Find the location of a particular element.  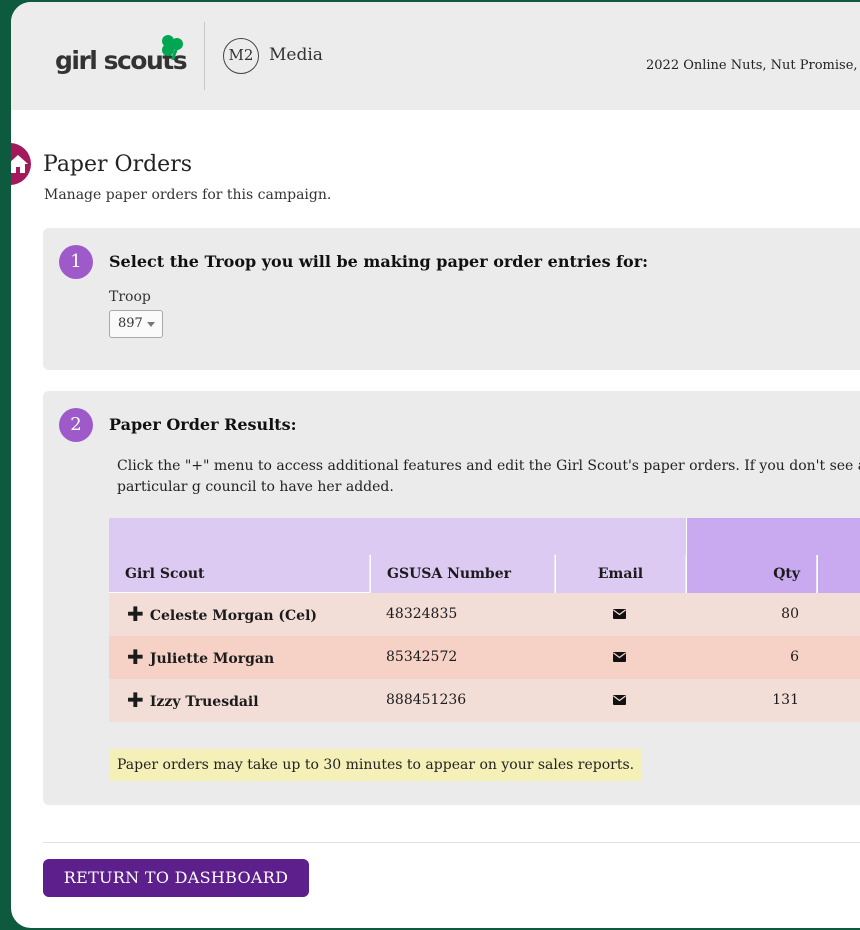

column-header-qty: Qty is located at coordinates (751, 574).